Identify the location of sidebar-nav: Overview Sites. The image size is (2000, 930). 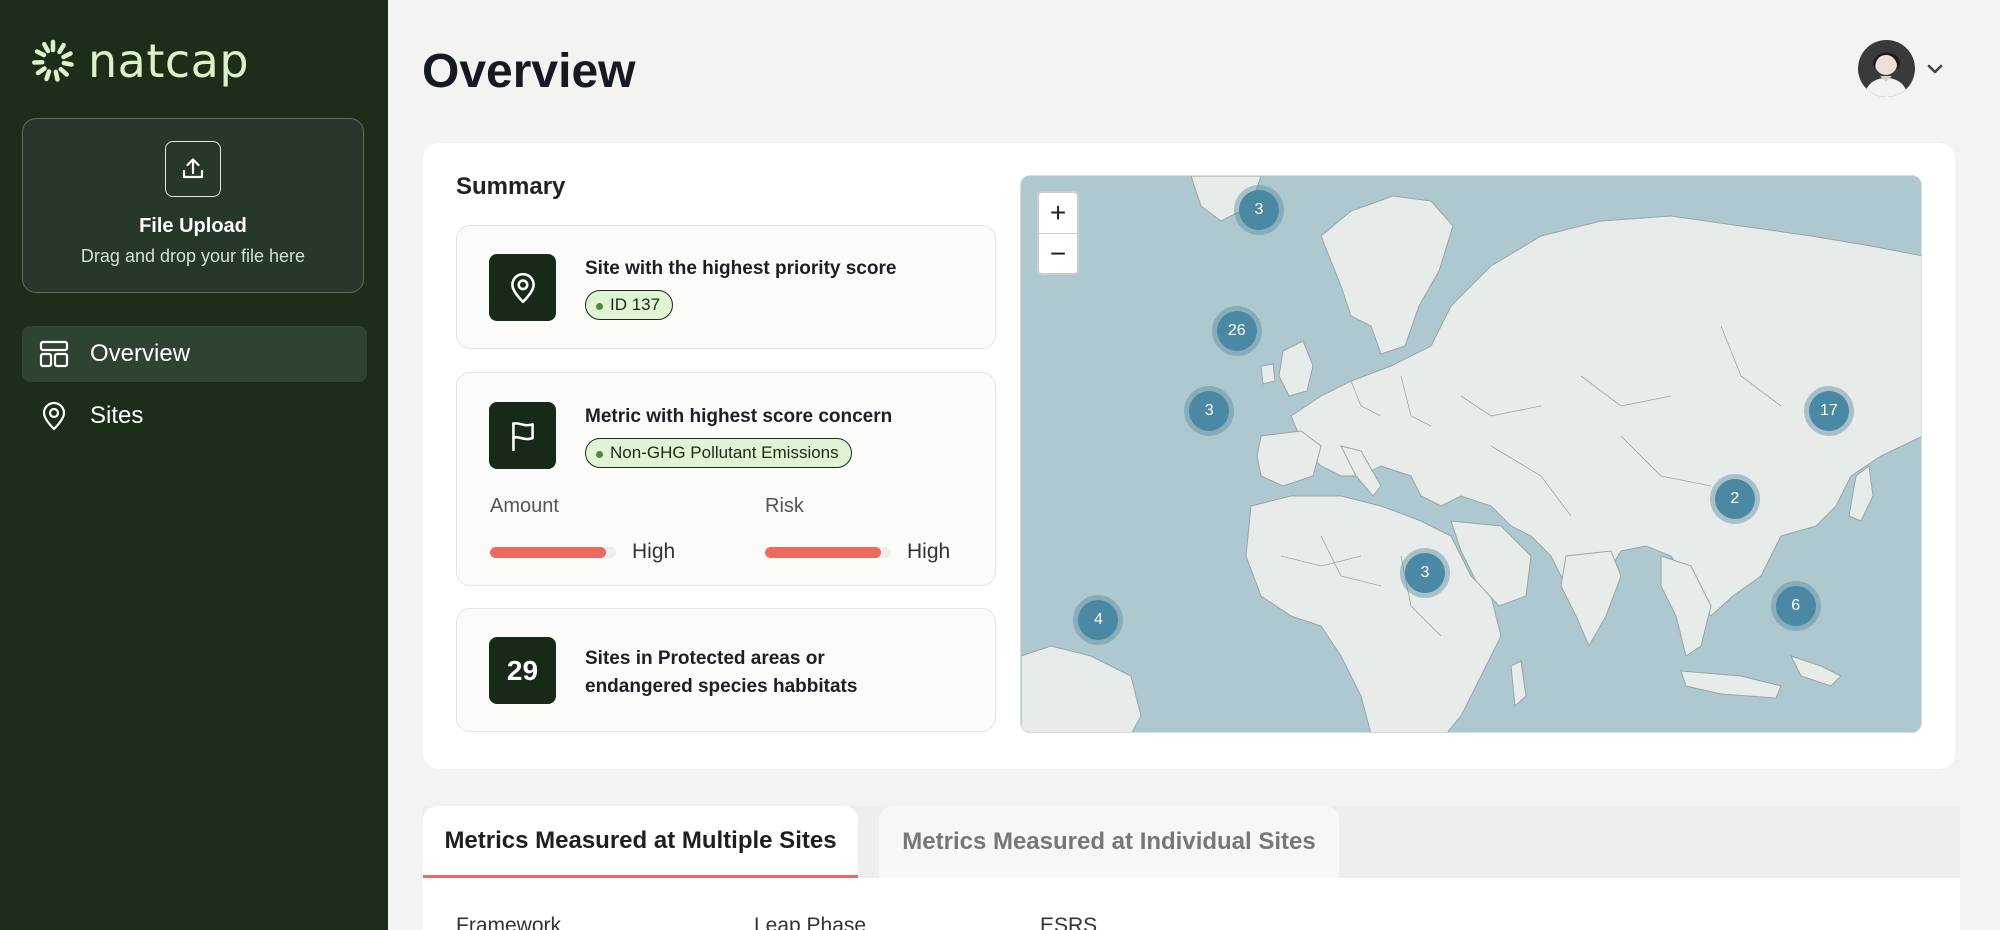
(194, 388).